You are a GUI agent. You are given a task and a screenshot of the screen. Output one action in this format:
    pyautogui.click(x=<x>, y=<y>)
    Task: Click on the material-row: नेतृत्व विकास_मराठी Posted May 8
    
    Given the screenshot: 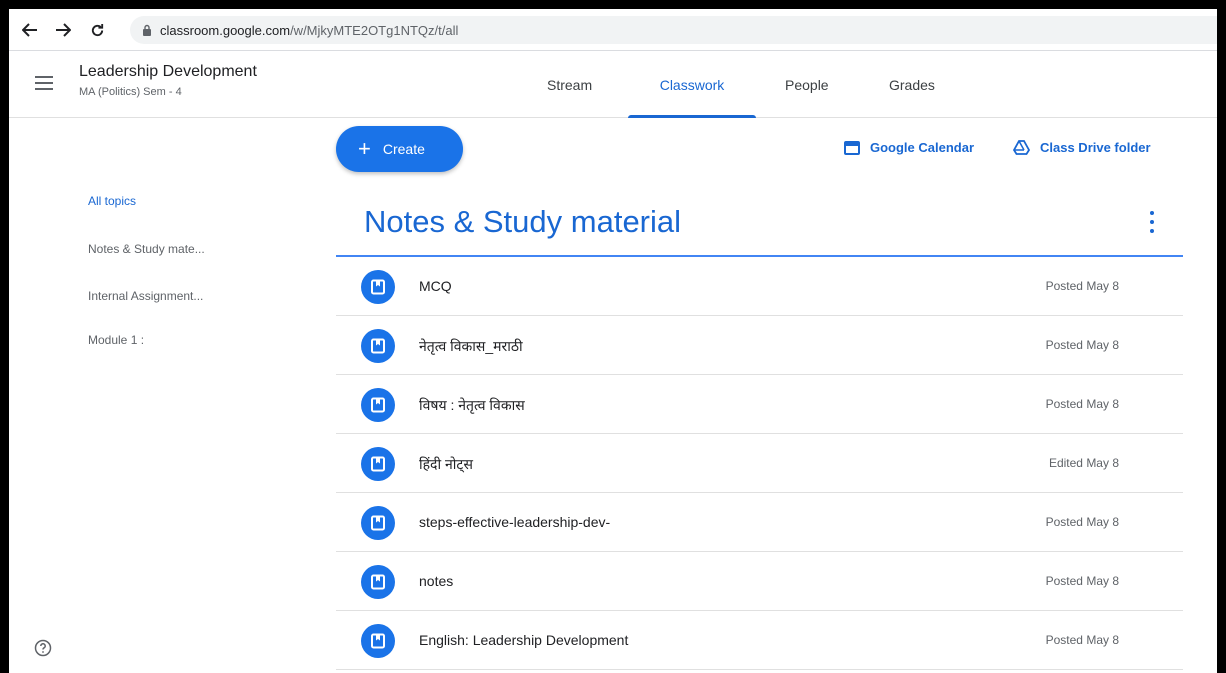 What is the action you would take?
    pyautogui.click(x=759, y=345)
    